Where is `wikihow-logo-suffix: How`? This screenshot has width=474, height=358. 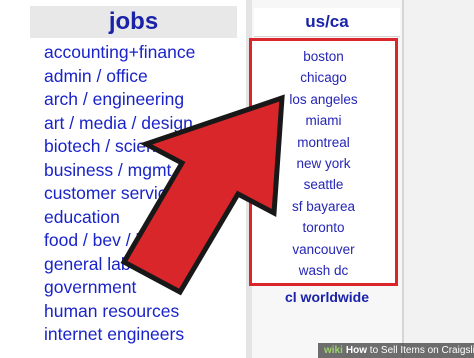
wikihow-logo-suffix: How is located at coordinates (356, 350).